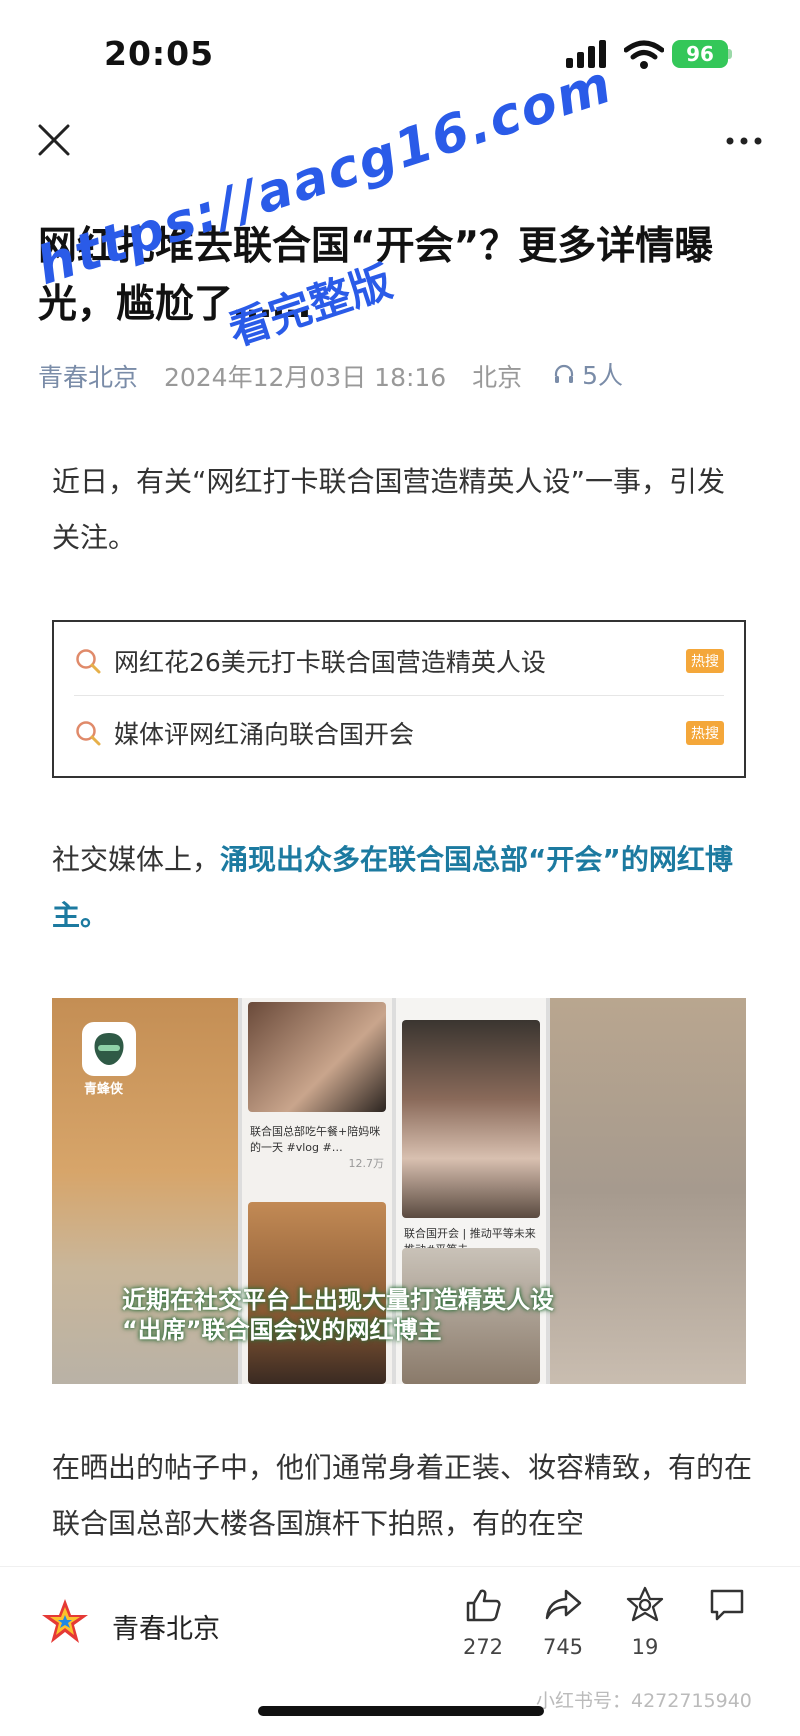 This screenshot has height=1736, width=800. Describe the element at coordinates (644, 54) in the screenshot. I see `wifi-icon` at that location.